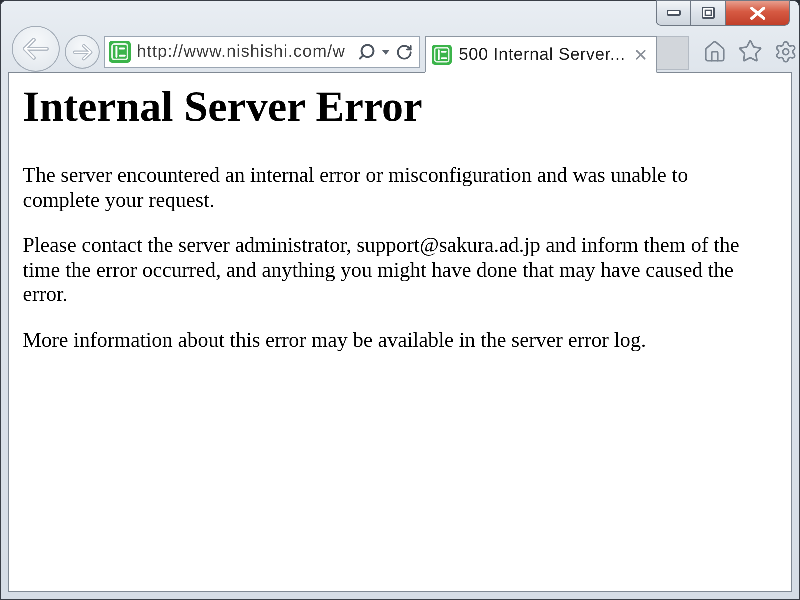 This screenshot has width=800, height=600. I want to click on back-button, so click(36, 49).